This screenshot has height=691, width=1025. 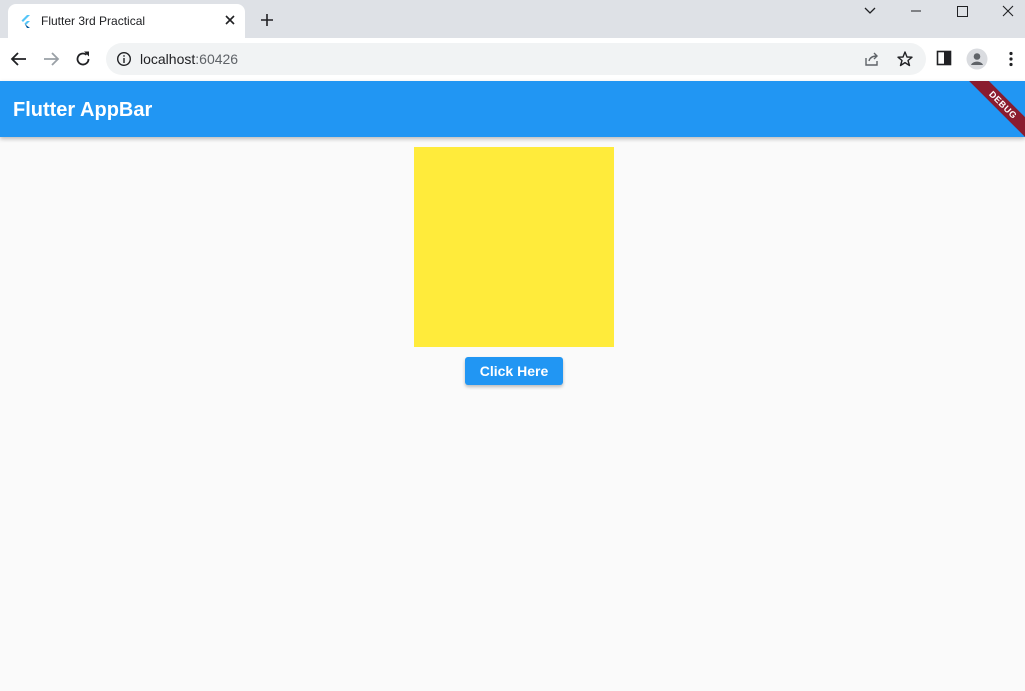 I want to click on minimize-icon, so click(x=916, y=11).